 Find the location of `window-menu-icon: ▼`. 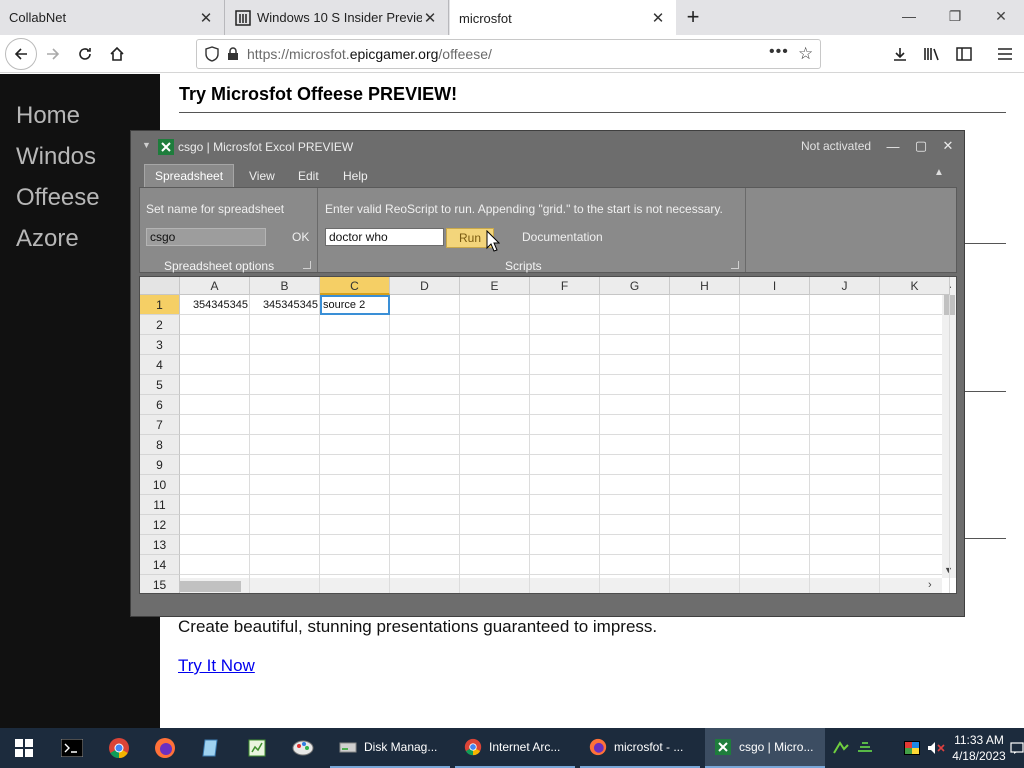

window-menu-icon: ▼ is located at coordinates (146, 145).